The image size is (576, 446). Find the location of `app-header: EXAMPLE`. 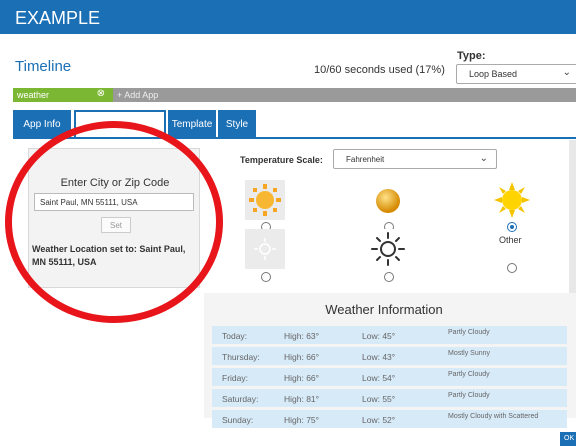

app-header: EXAMPLE is located at coordinates (288, 17).